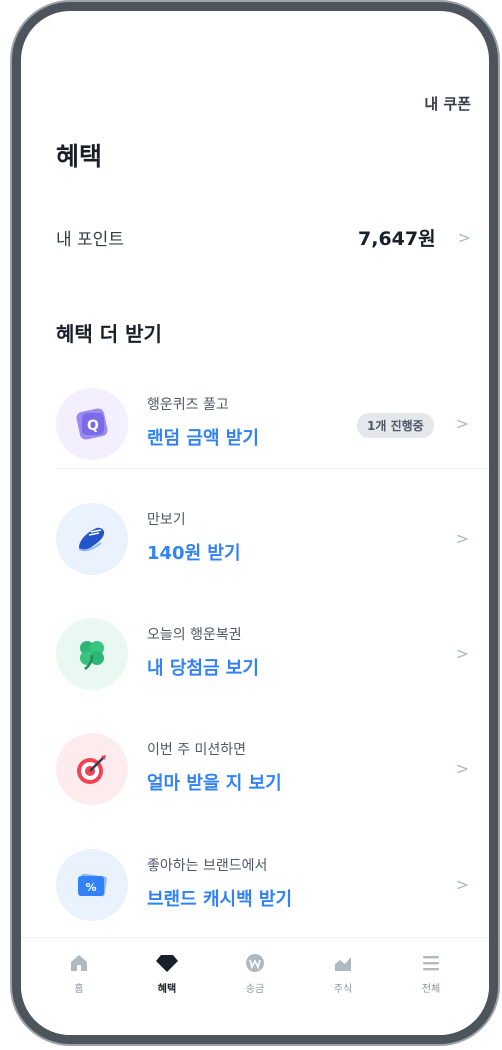 The width and height of the screenshot is (502, 1050). I want to click on points-right: 7,647원 >, so click(414, 237).